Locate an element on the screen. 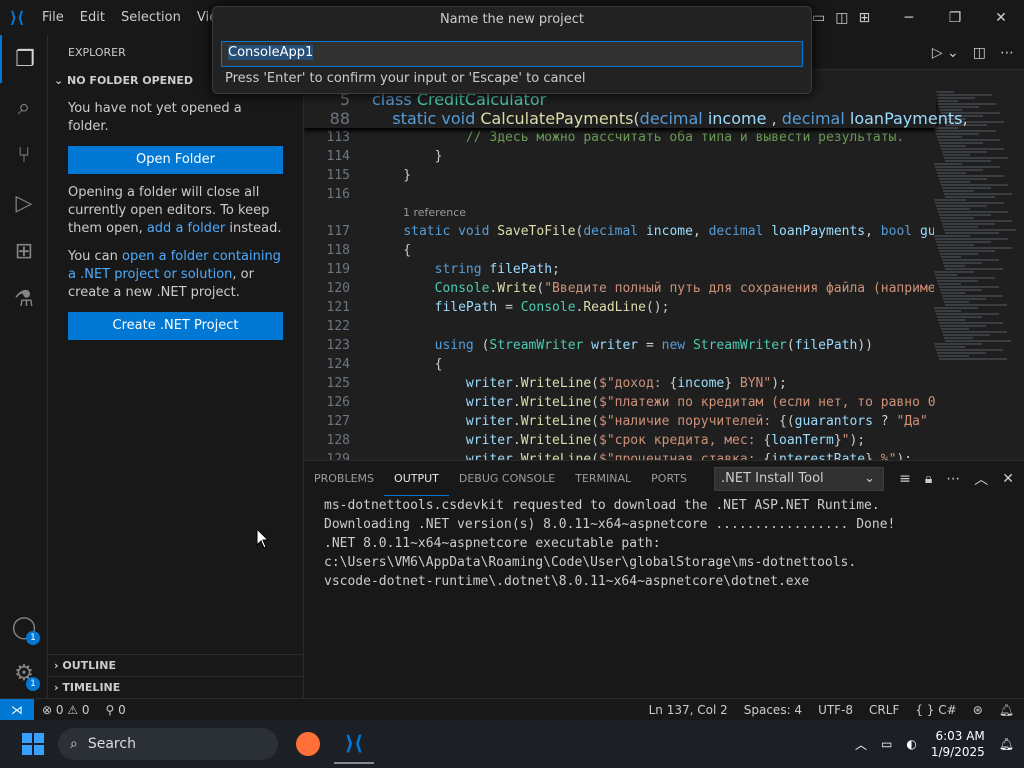 The height and width of the screenshot is (768, 1024). close-panel-icon: ✕ is located at coordinates (1008, 479).